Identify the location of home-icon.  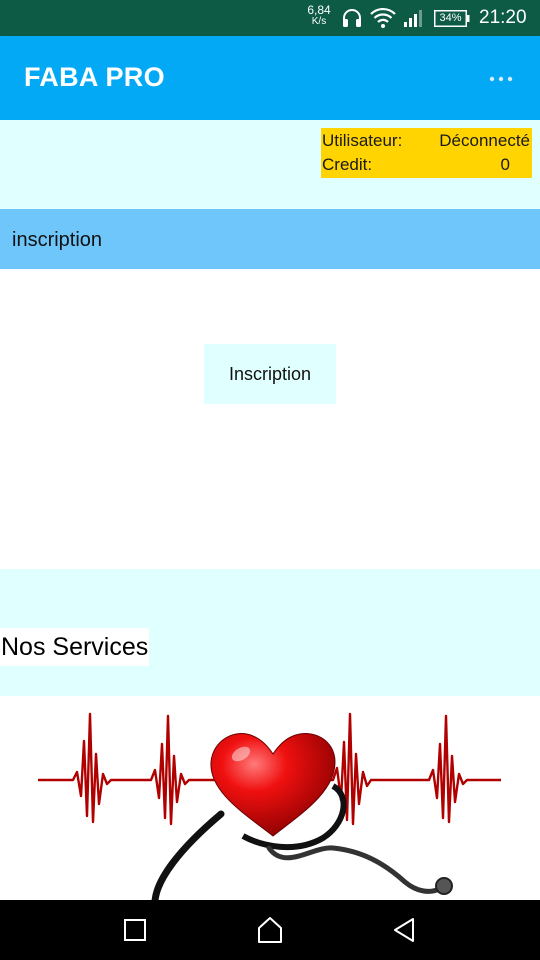
(270, 930).